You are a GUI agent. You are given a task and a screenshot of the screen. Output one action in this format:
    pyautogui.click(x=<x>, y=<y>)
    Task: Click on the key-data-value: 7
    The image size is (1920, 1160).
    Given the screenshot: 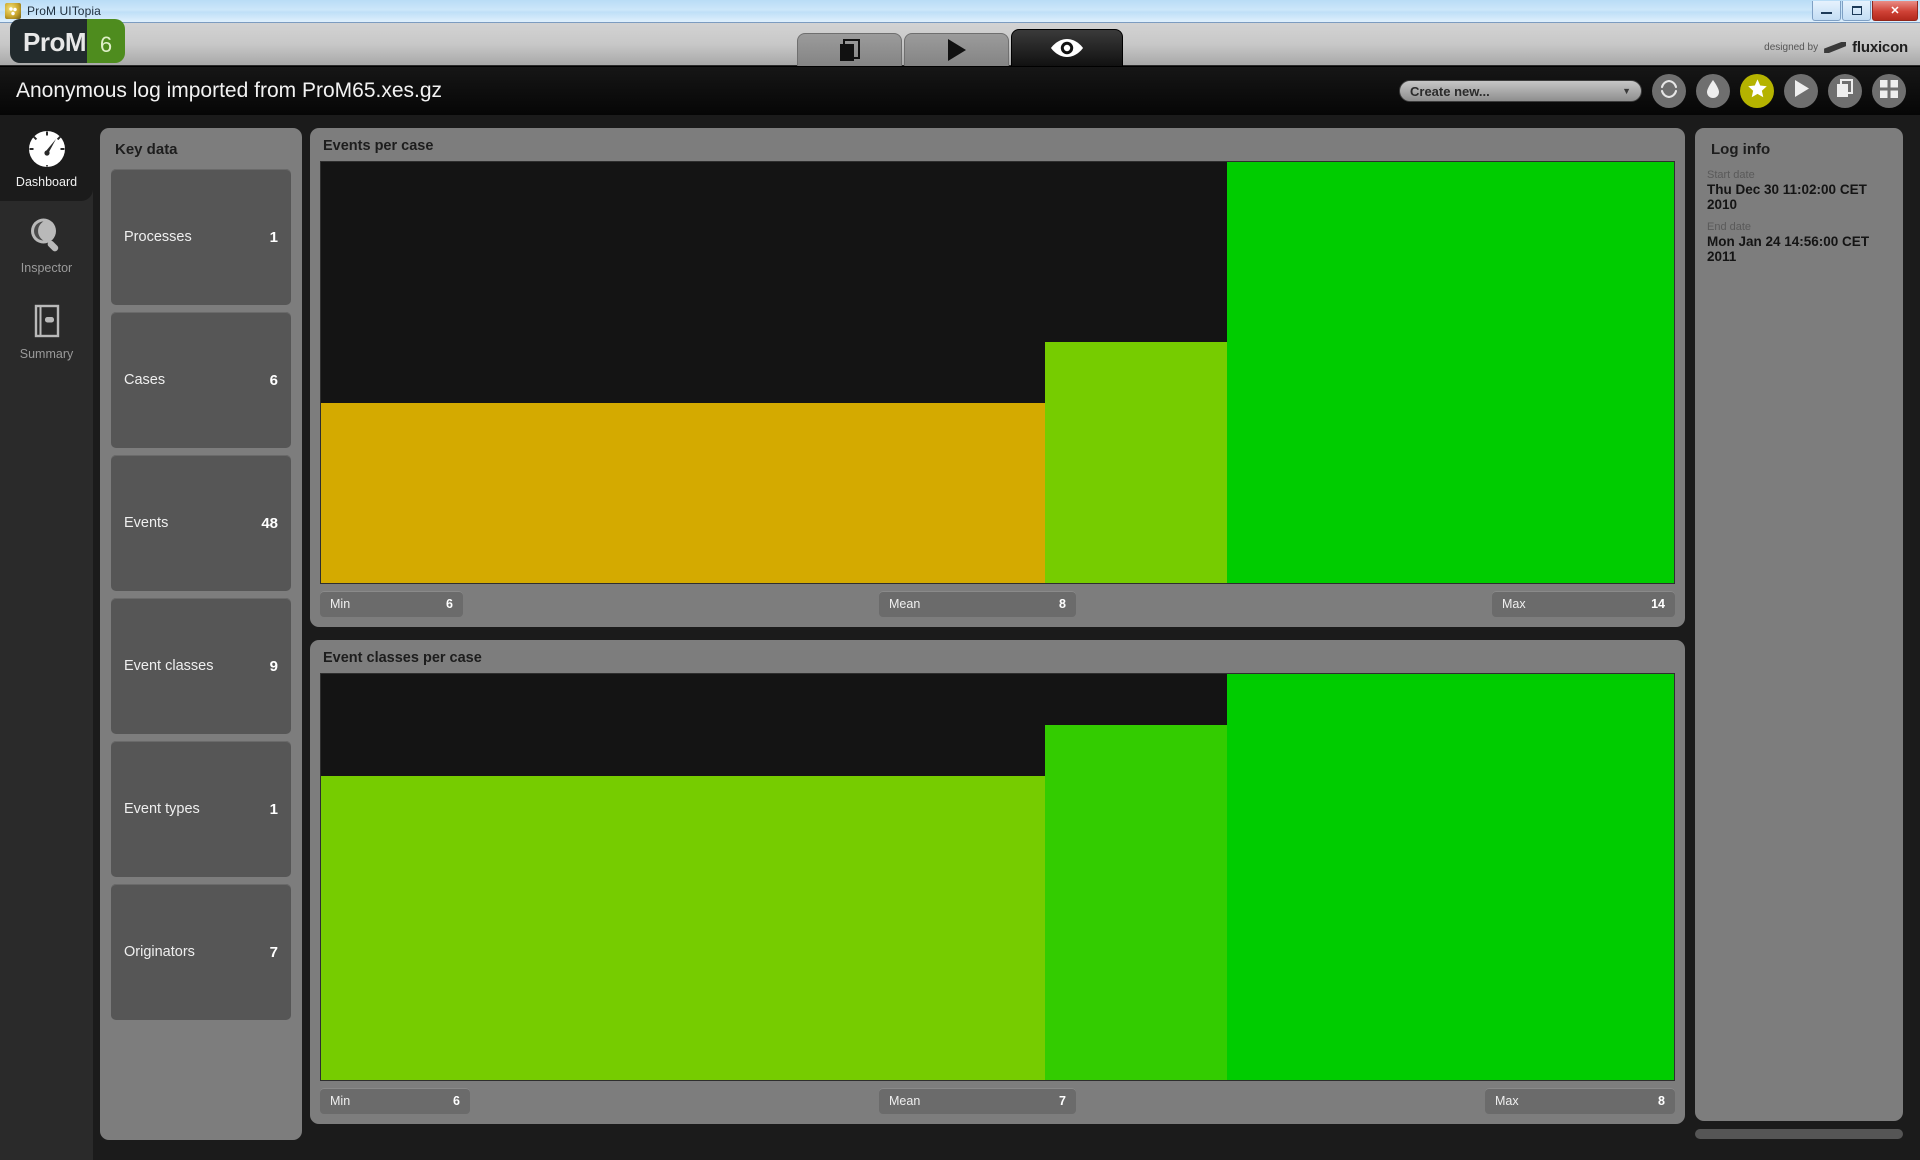 What is the action you would take?
    pyautogui.click(x=273, y=952)
    